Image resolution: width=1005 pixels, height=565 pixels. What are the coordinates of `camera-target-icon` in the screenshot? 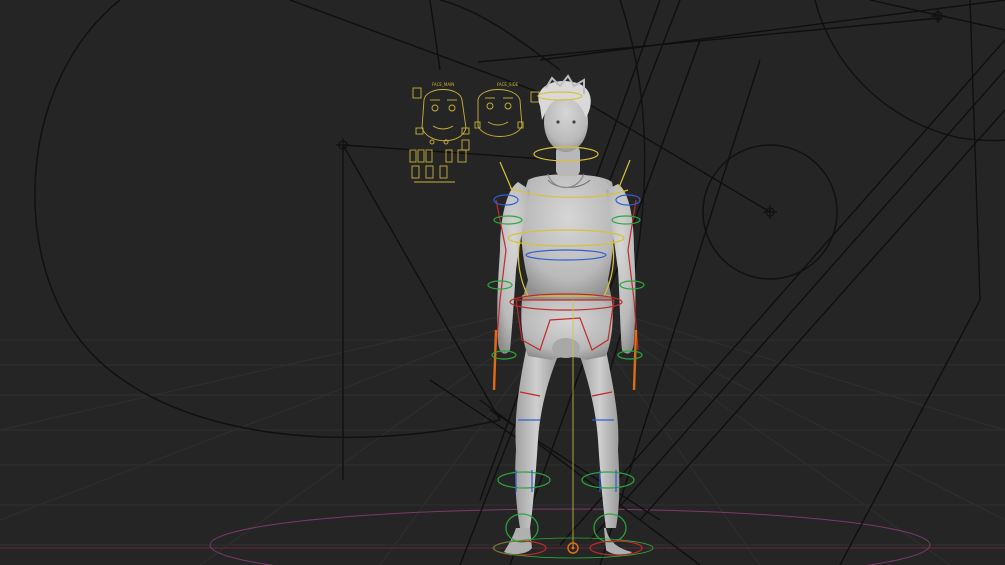 It's located at (938, 16).